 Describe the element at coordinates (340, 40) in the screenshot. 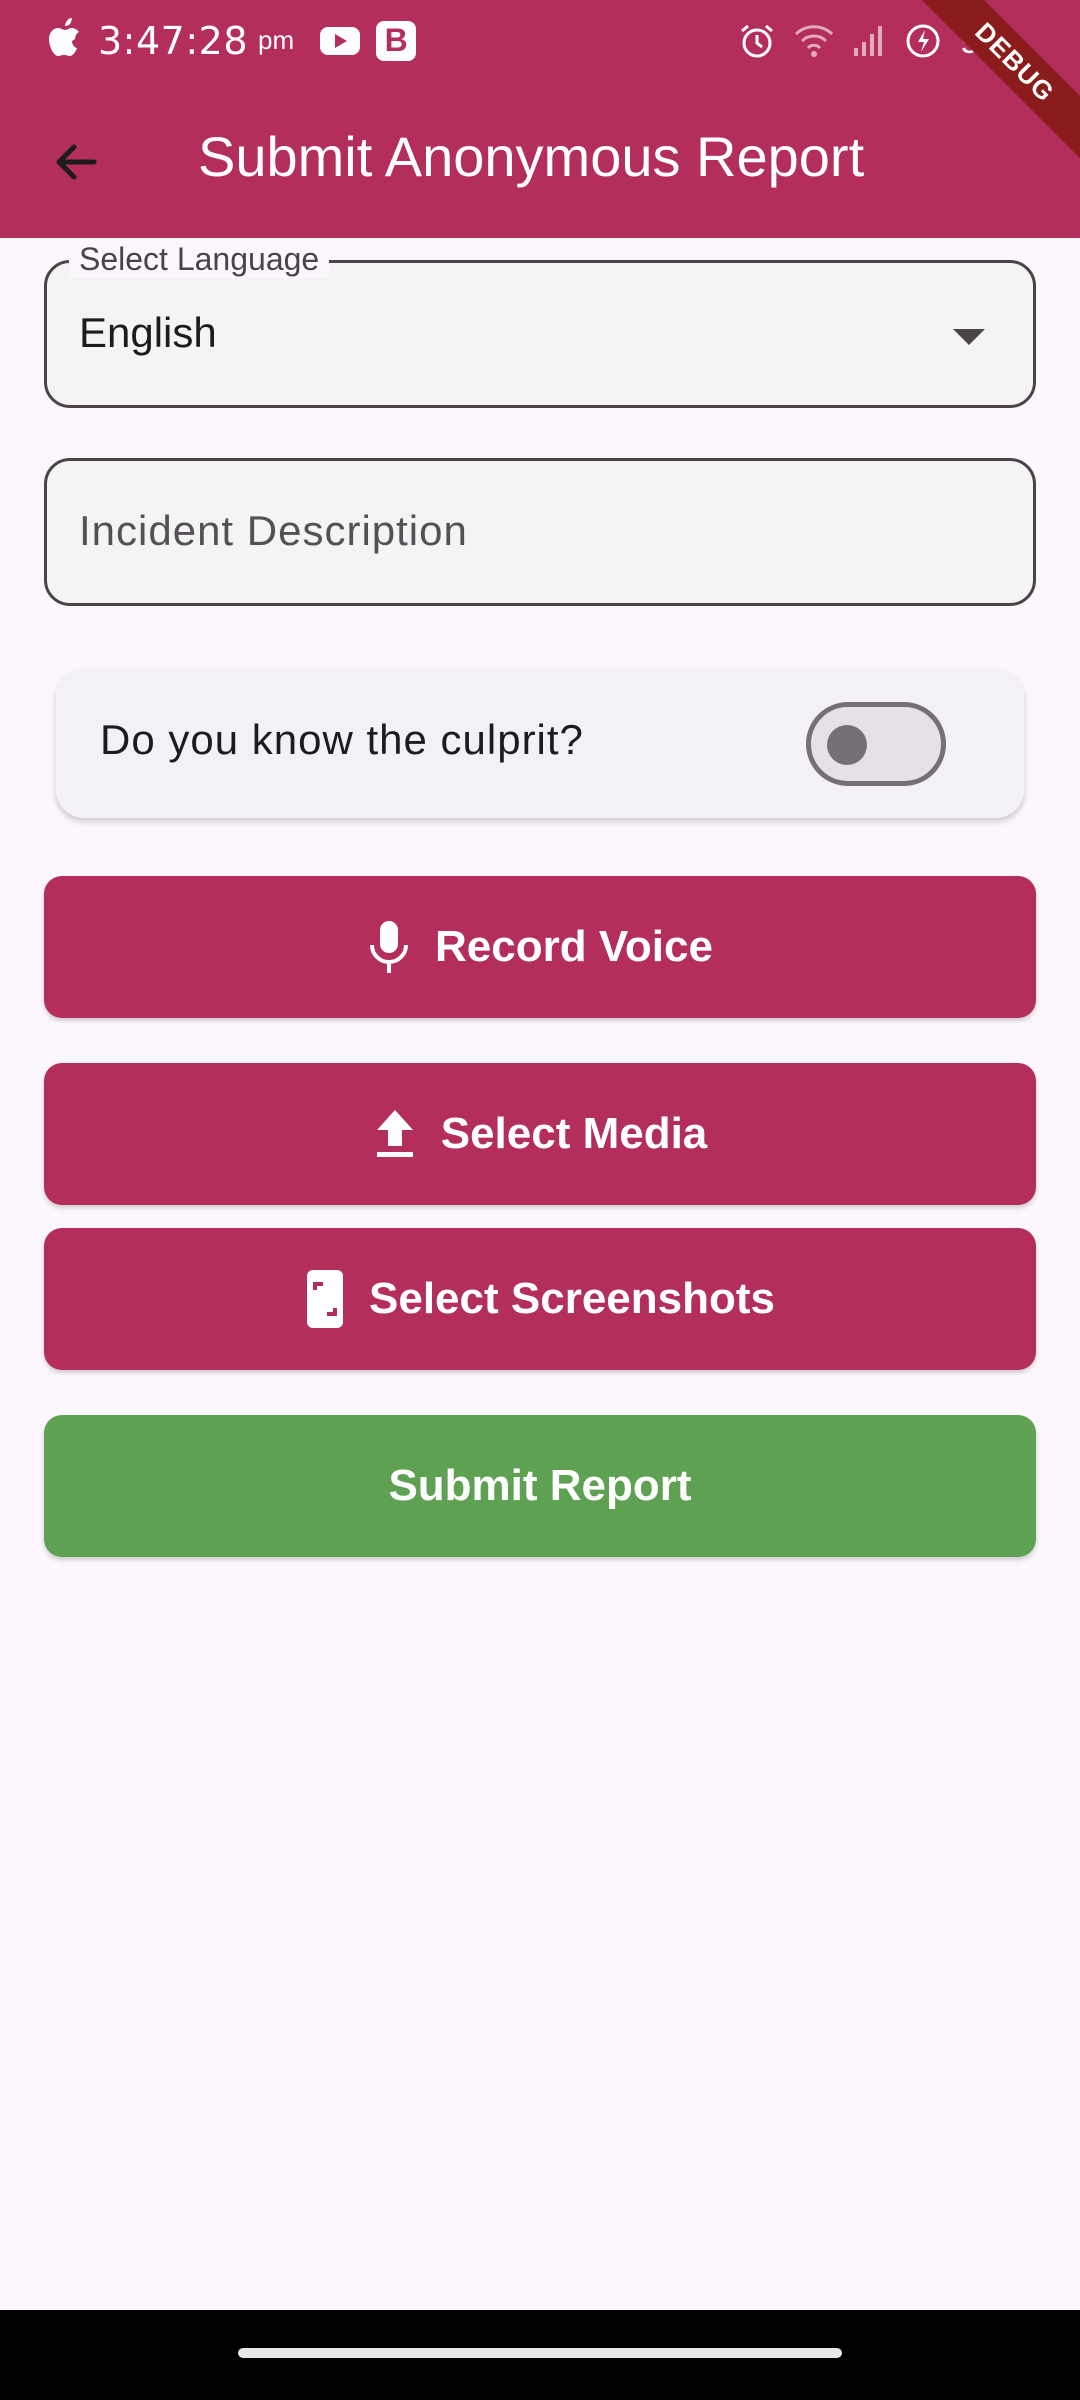

I see `youtube-icon` at that location.